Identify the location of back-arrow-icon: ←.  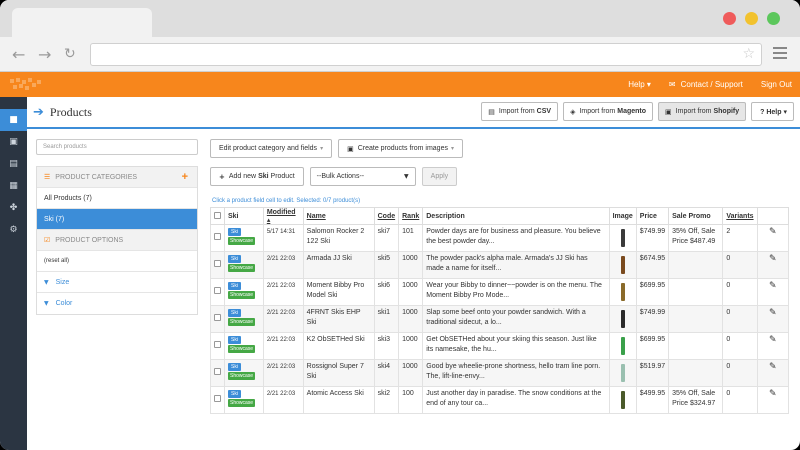
(18, 54).